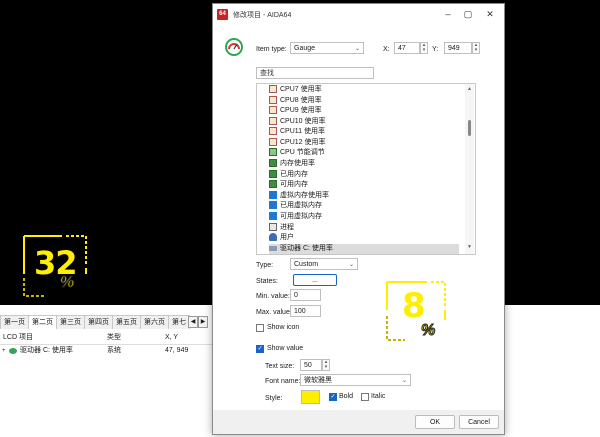 This screenshot has height=437, width=600. I want to click on show-value-checkbox: ✓, so click(260, 349).